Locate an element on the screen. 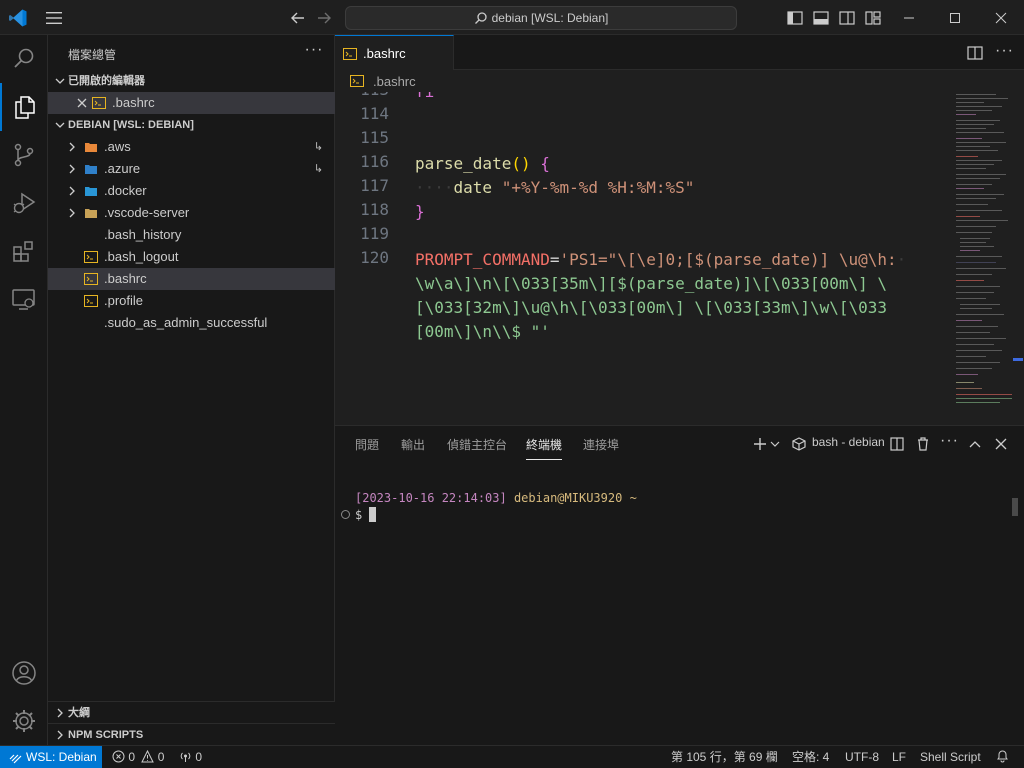 The width and height of the screenshot is (1024, 768). split-terminal-icon is located at coordinates (897, 444).